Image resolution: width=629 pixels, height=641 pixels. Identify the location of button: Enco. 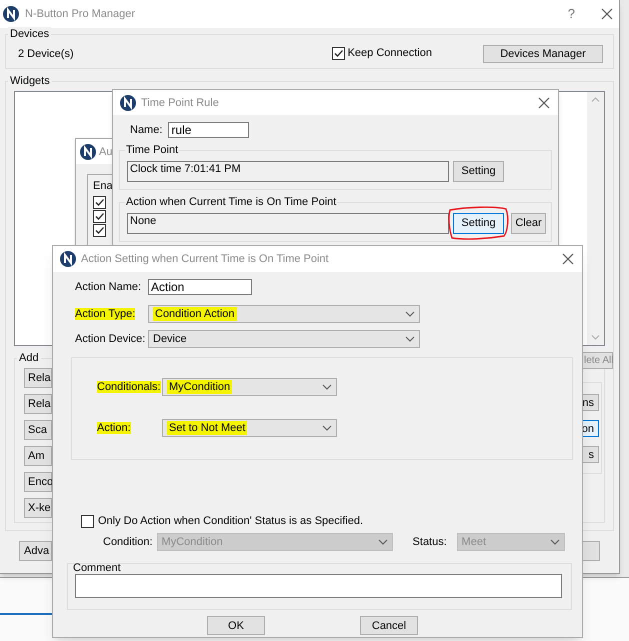
(38, 482).